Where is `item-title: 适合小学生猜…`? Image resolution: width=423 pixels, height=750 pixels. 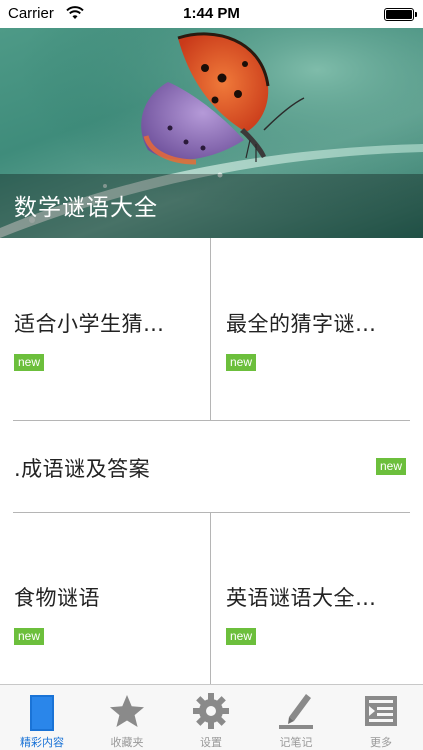
item-title: 适合小学生猜… is located at coordinates (89, 324).